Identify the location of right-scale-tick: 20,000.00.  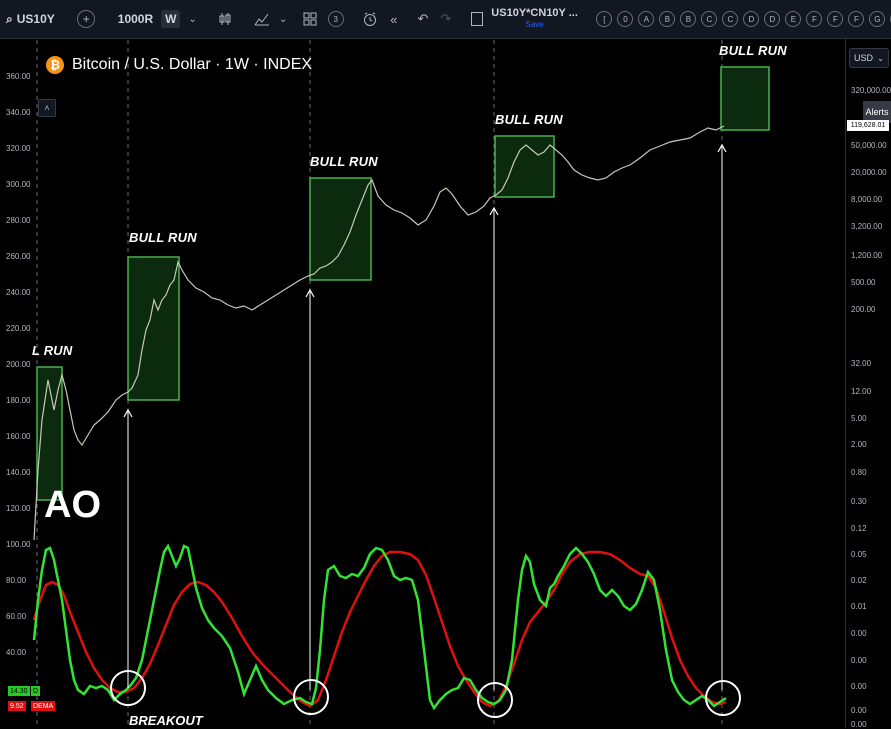
(869, 172).